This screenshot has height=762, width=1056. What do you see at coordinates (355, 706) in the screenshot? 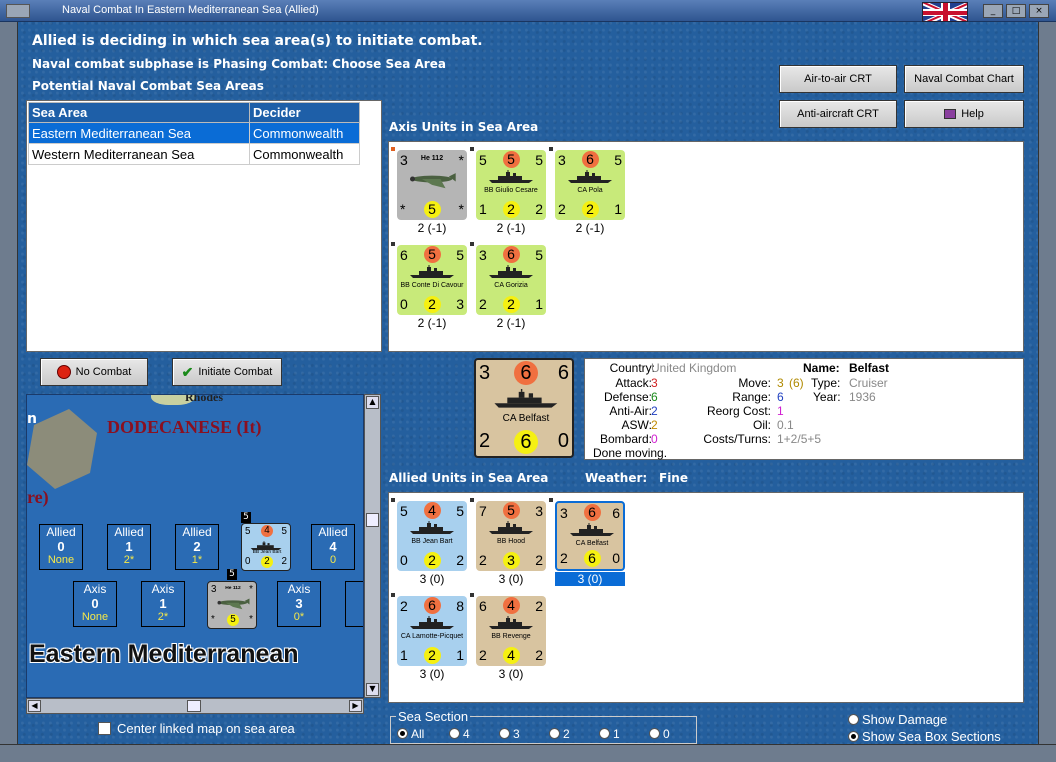
I see `scroll-right-arrow-icon: ▶` at bounding box center [355, 706].